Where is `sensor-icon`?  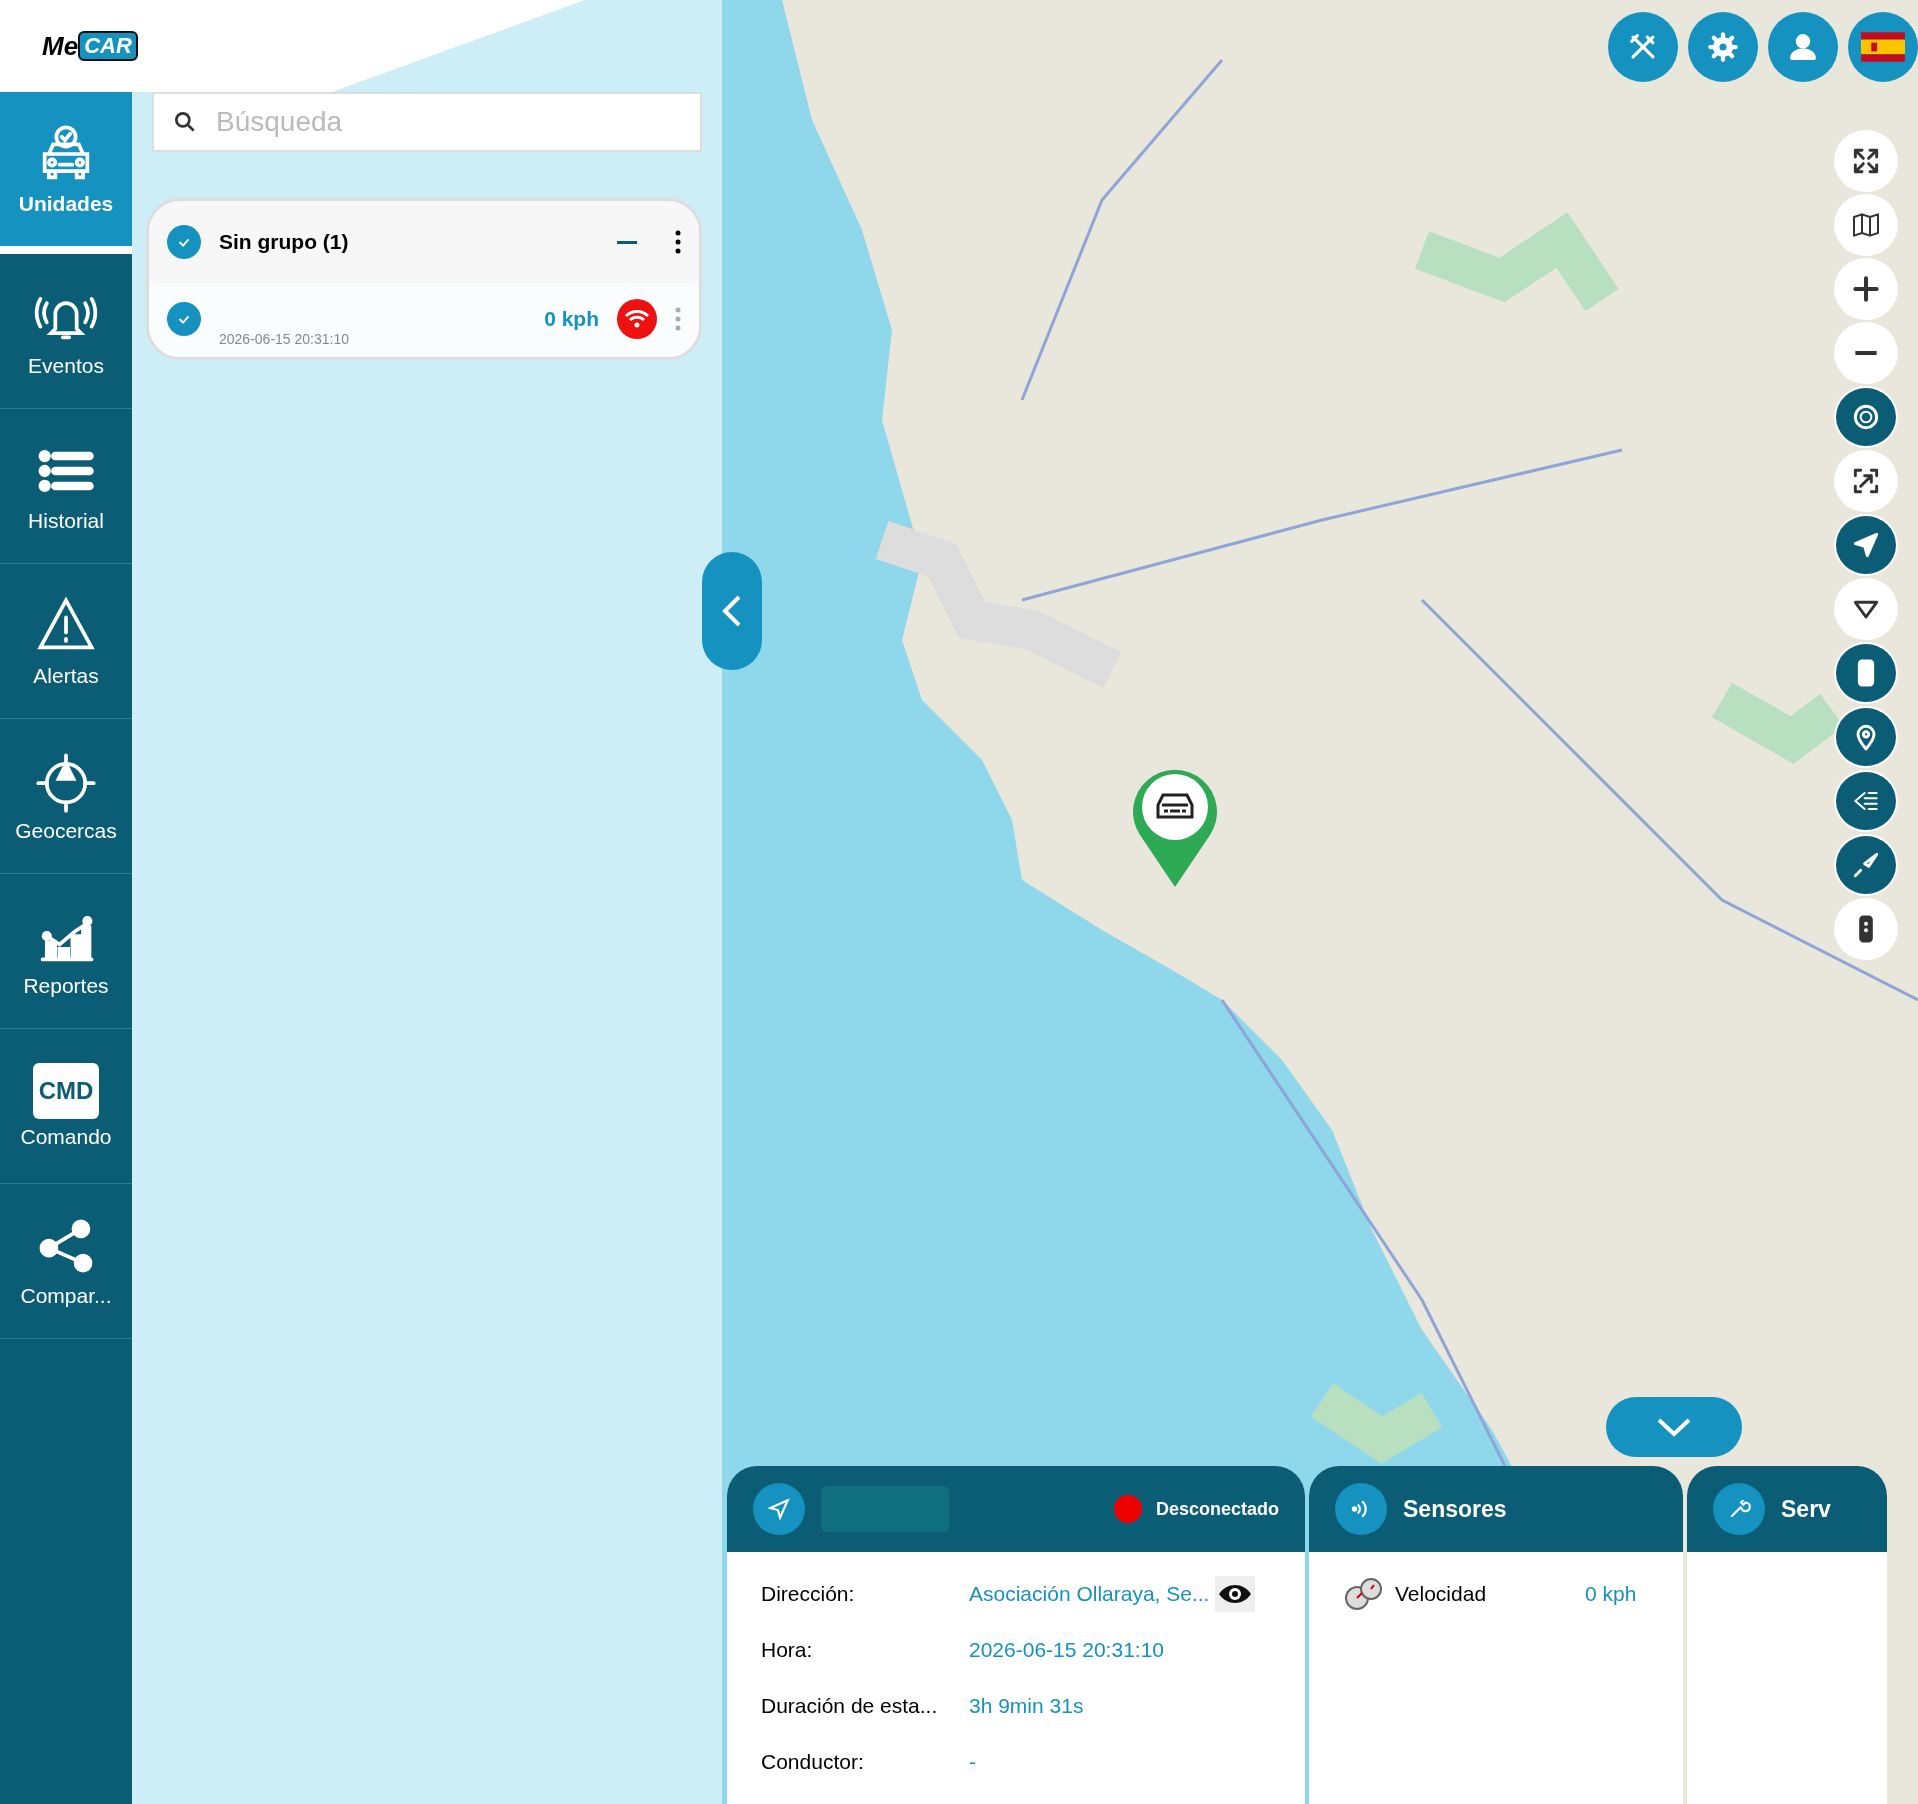
sensor-icon is located at coordinates (1361, 1509).